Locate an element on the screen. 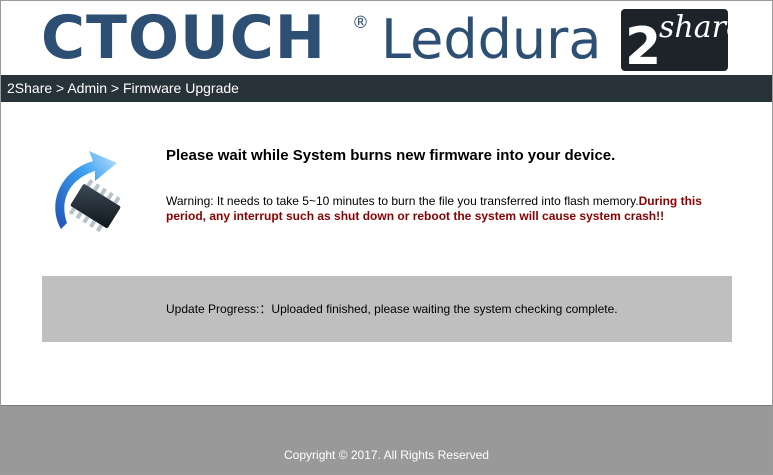 The image size is (773, 475). progress-colon: ： is located at coordinates (265, 309).